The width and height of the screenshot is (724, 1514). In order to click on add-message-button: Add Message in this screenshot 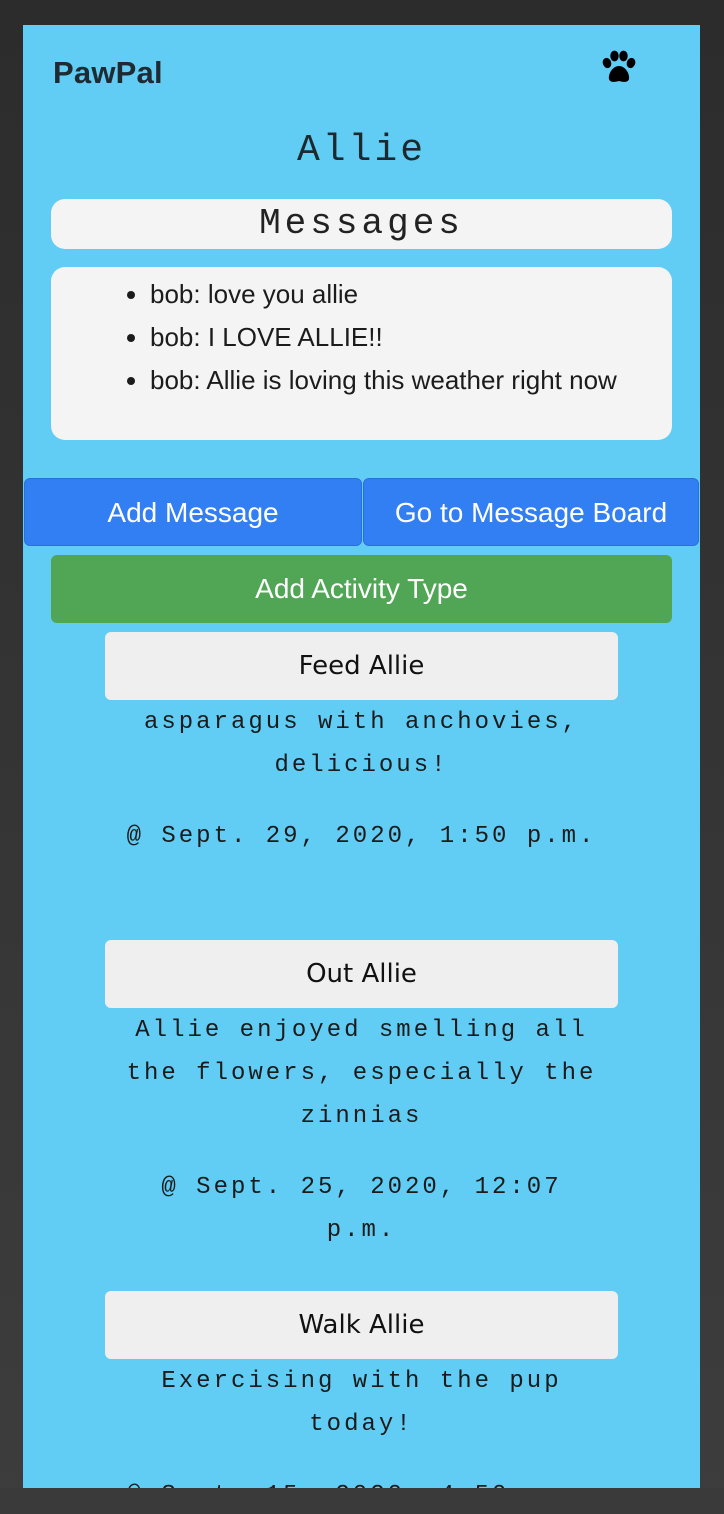, I will do `click(193, 512)`.